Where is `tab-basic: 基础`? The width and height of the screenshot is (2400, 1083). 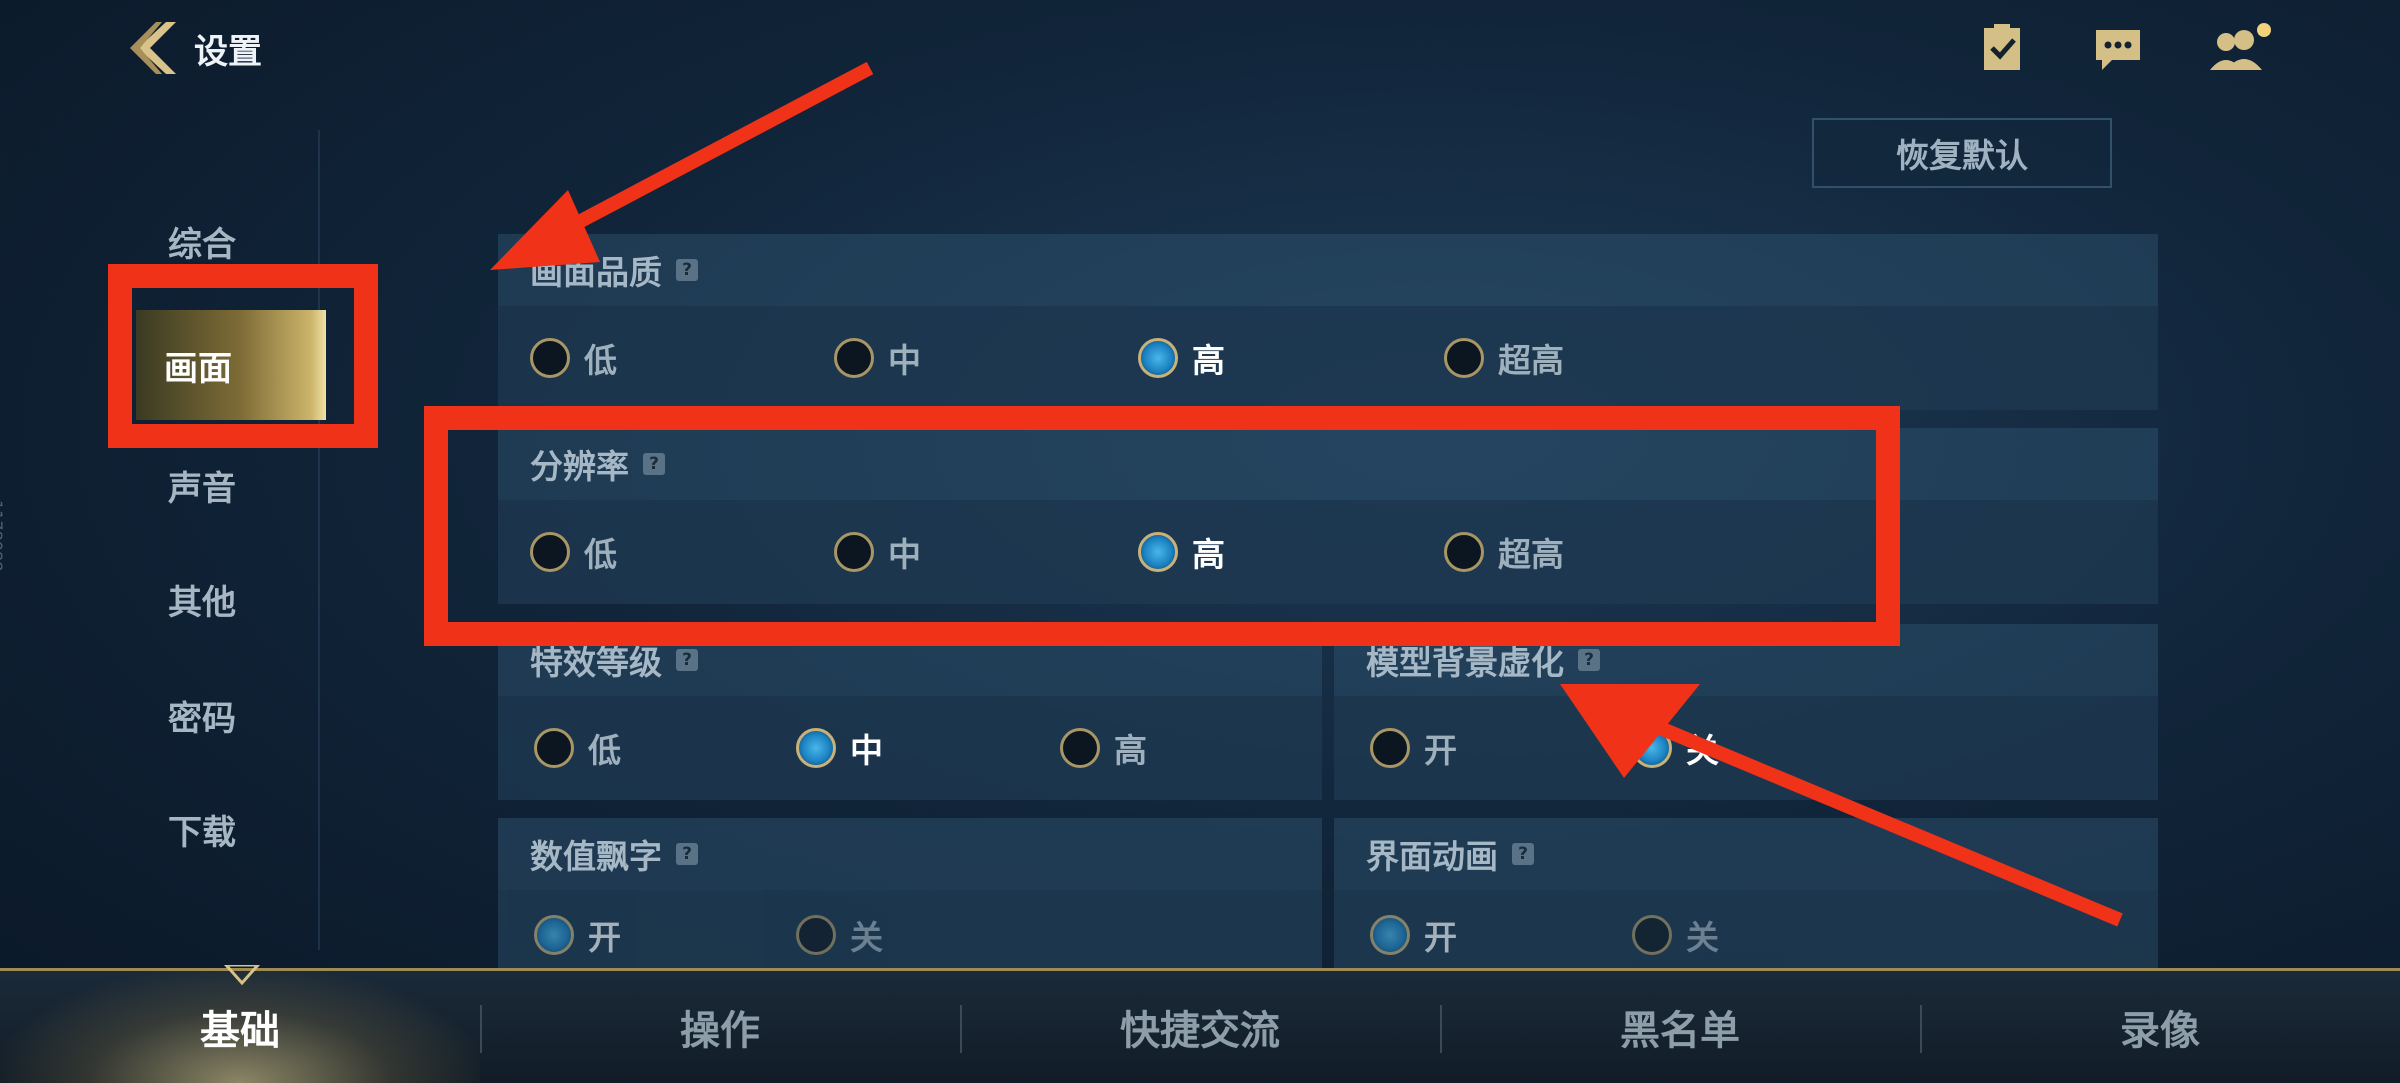 tab-basic: 基础 is located at coordinates (240, 1027).